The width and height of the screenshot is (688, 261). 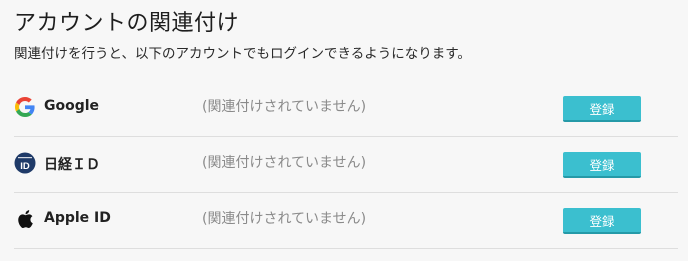 What do you see at coordinates (602, 165) in the screenshot?
I see `register-button-nikkei-id: 登録` at bounding box center [602, 165].